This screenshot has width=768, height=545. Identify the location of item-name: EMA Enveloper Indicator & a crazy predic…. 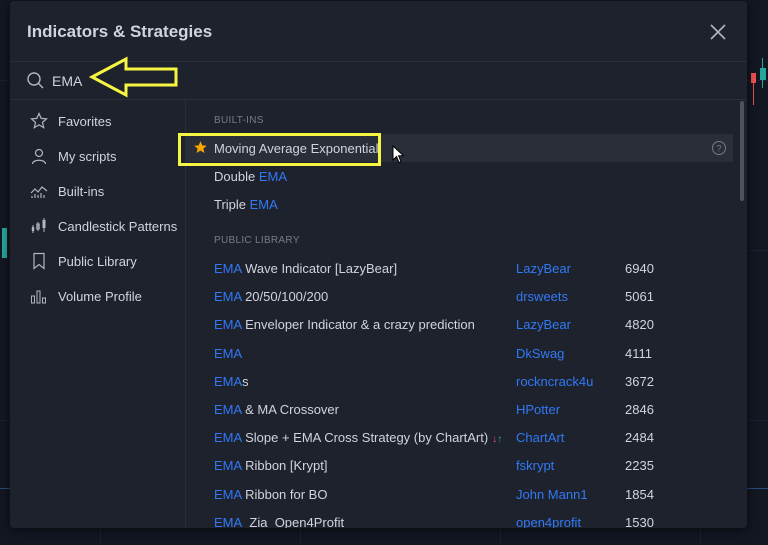
(344, 325).